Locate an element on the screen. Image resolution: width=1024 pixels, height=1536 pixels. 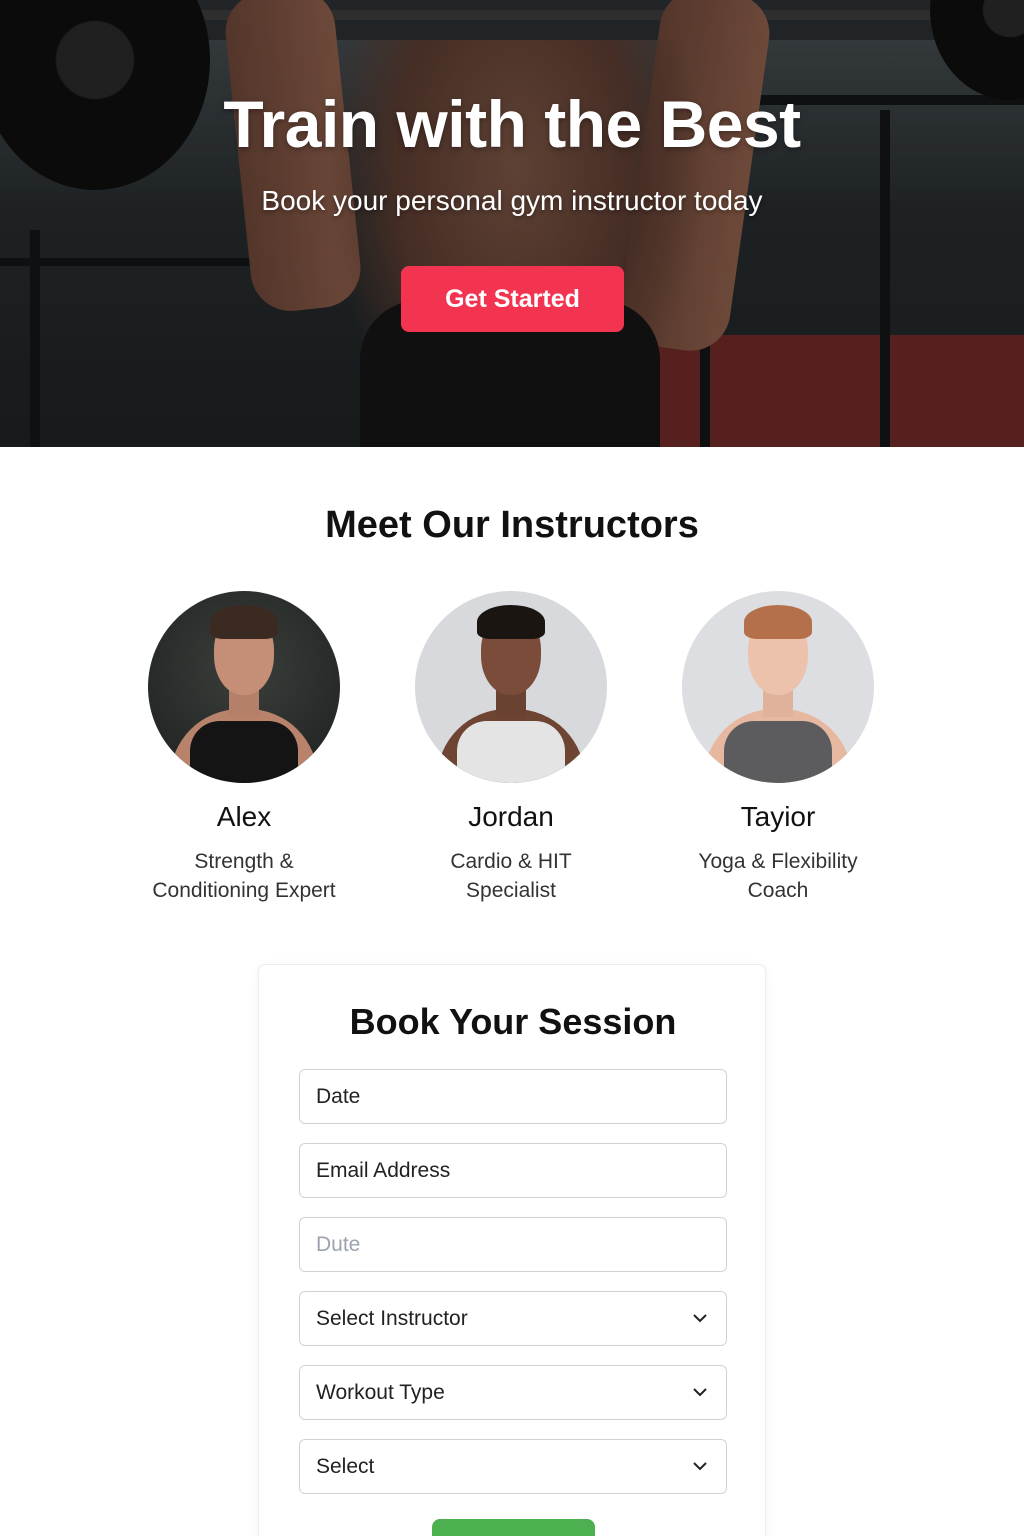
email-field: Email Address is located at coordinates (513, 1170).